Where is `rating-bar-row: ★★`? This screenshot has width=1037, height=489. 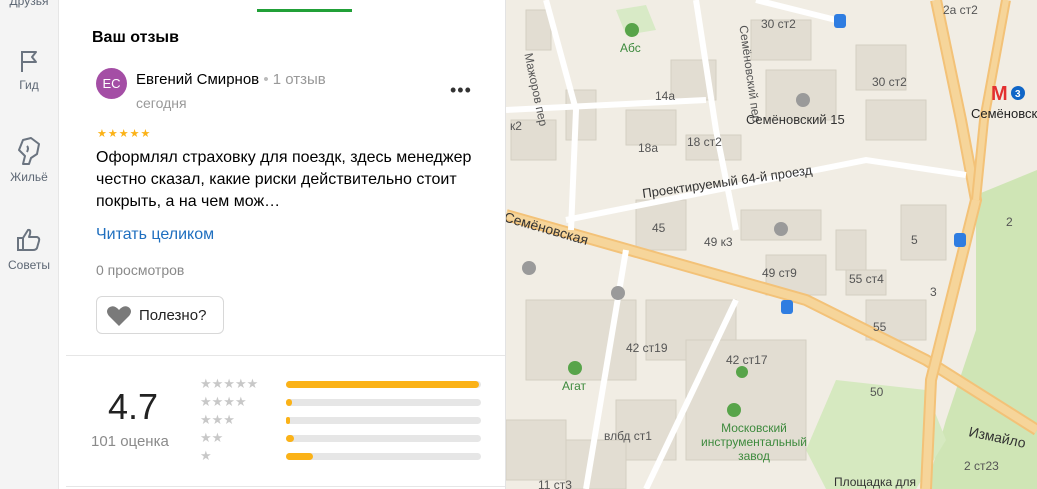
rating-bar-row: ★★ is located at coordinates (341, 437).